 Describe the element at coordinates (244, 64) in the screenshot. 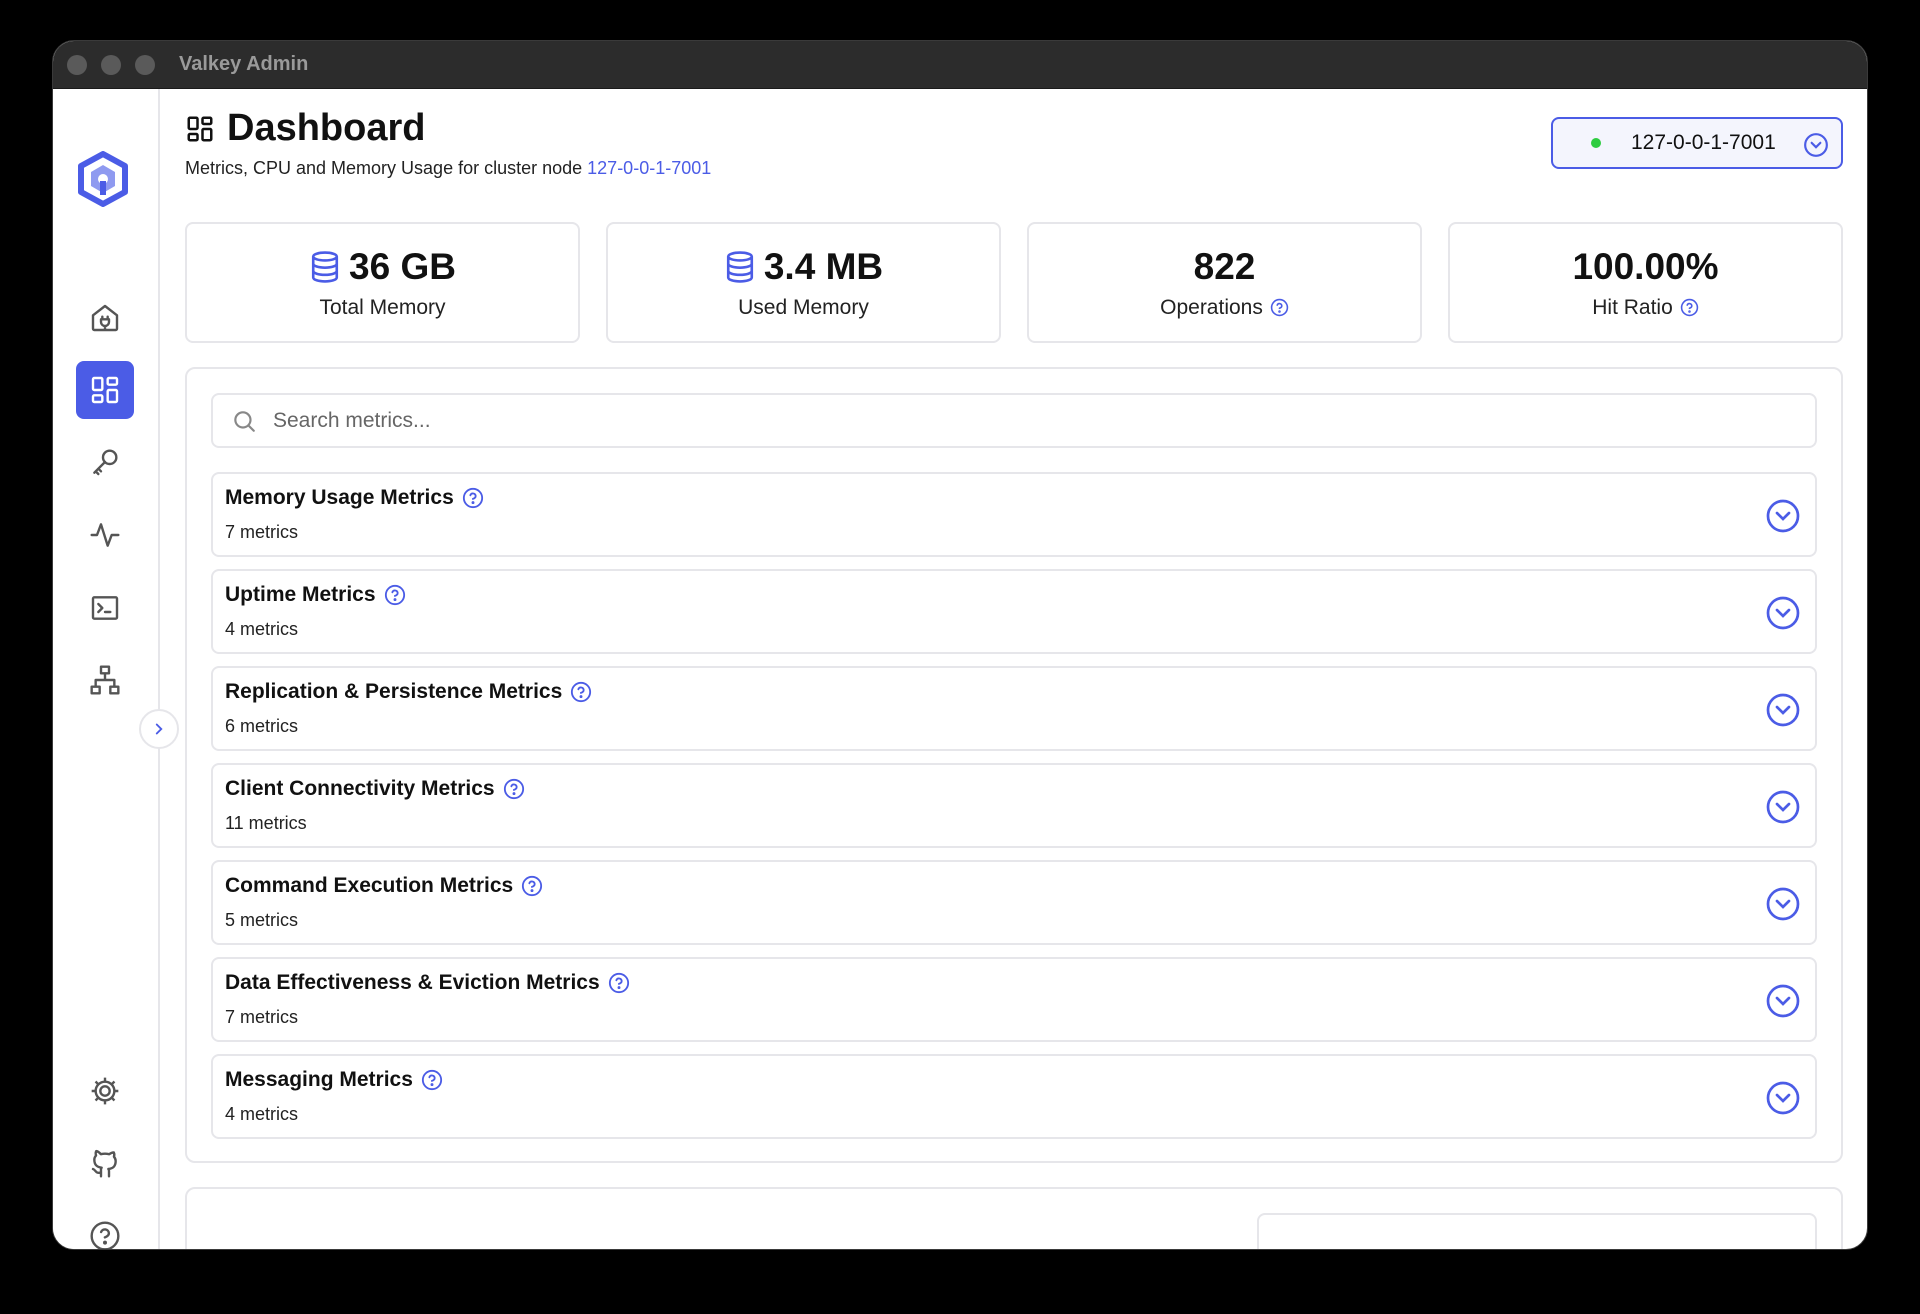

I see `window-title: Valkey Admin` at that location.